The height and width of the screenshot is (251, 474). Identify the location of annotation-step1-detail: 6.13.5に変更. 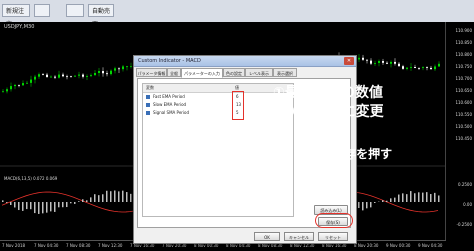
(338, 111).